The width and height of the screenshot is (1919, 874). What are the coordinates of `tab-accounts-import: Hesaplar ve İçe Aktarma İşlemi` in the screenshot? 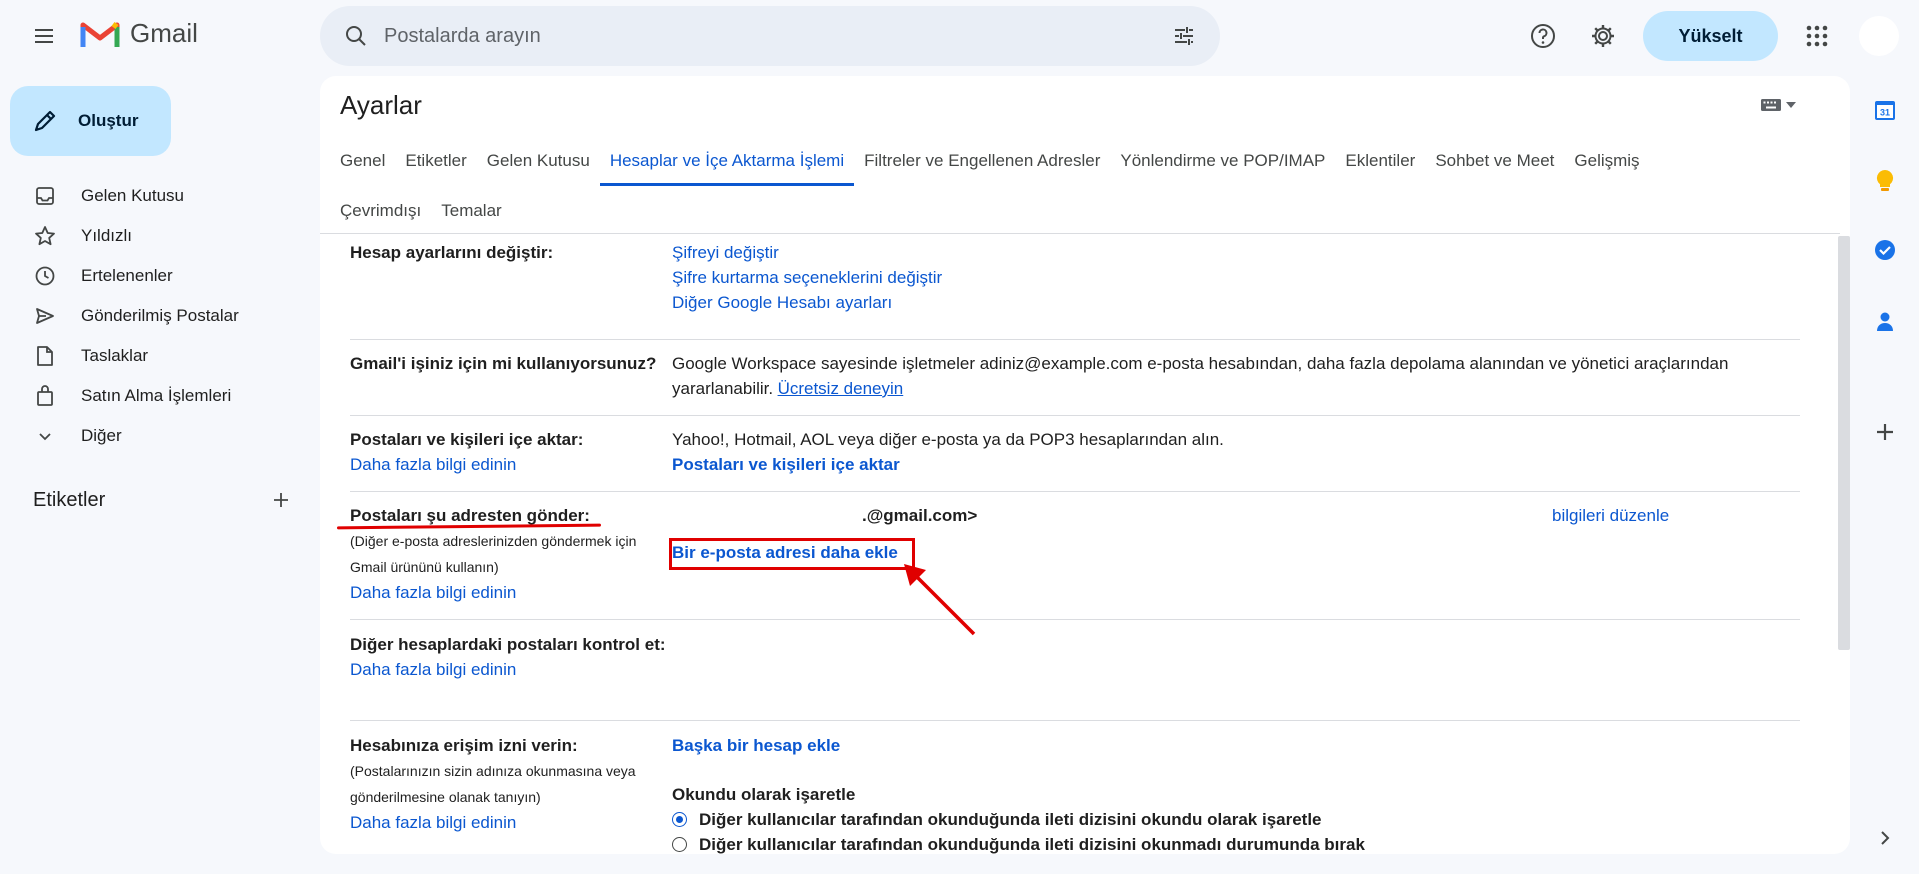 It's located at (727, 161).